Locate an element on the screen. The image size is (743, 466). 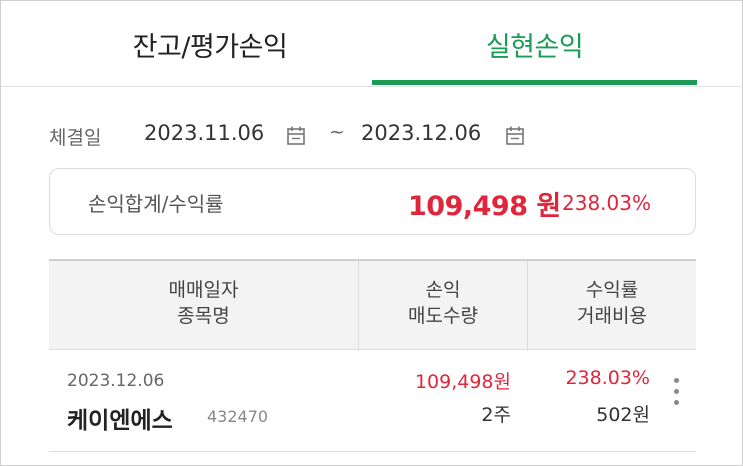
header-return-rate: 수익률 is located at coordinates (612, 290).